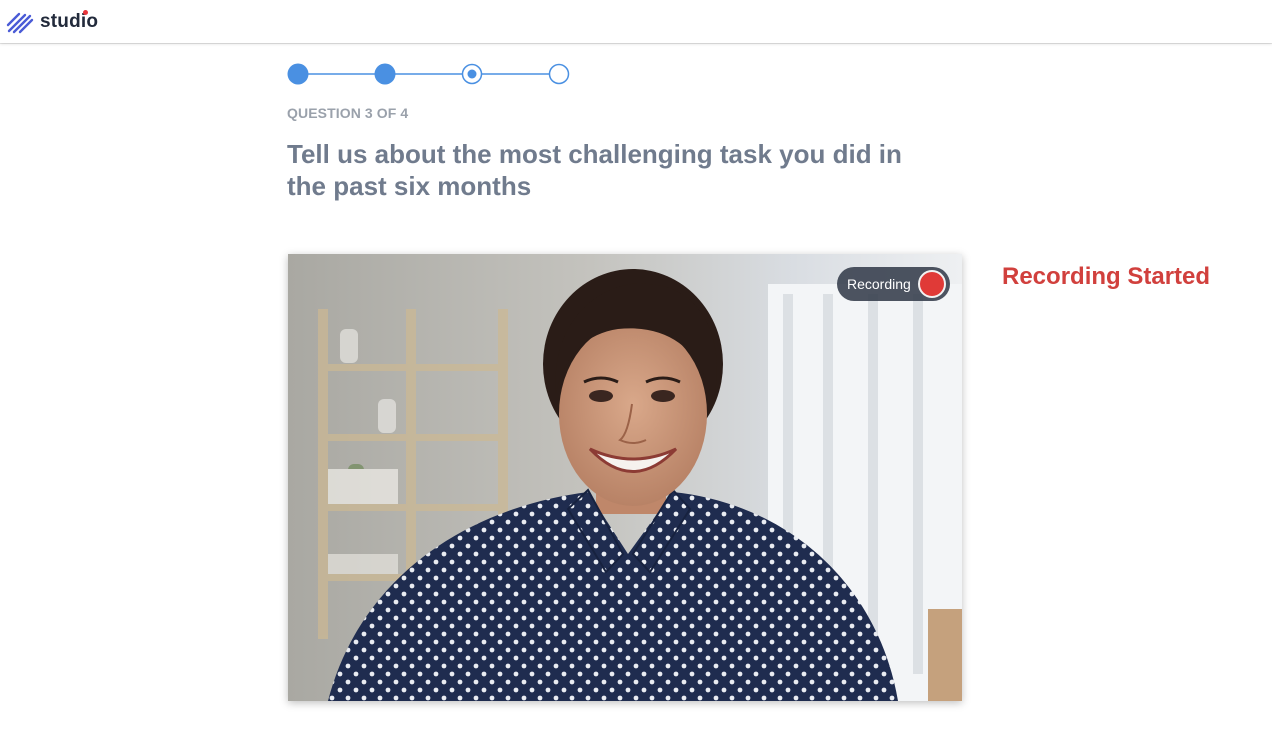 The width and height of the screenshot is (1272, 734). I want to click on question-counter: QUESTION 3 OF 4, so click(348, 113).